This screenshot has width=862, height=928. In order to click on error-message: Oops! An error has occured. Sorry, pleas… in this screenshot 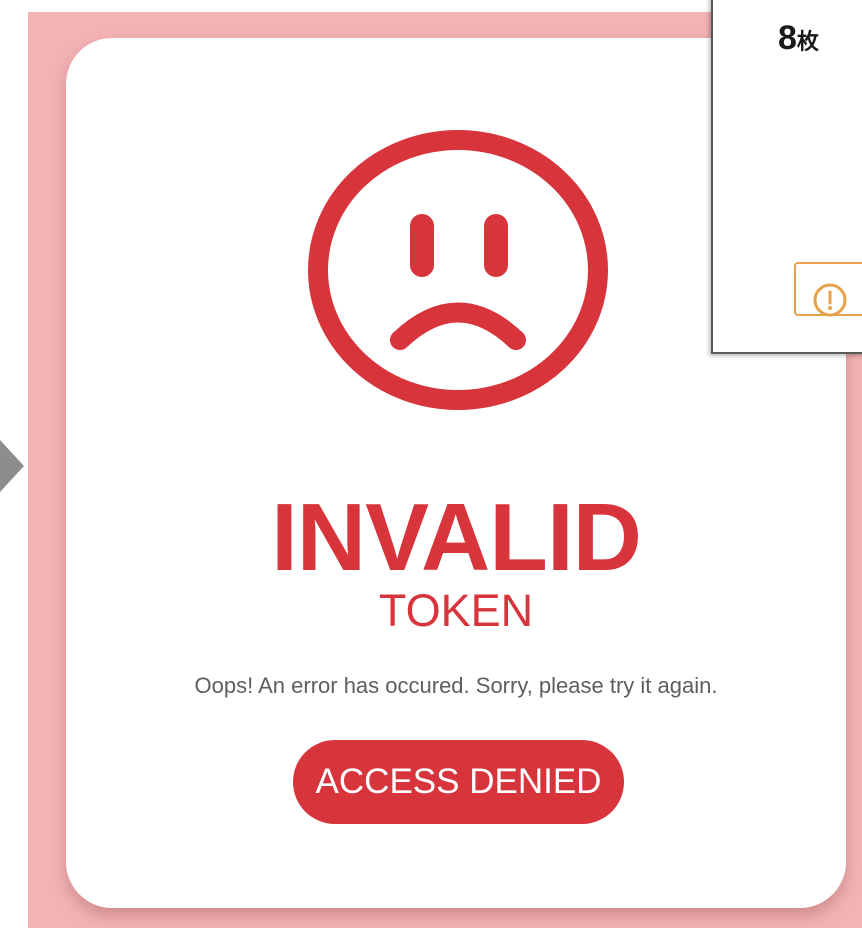, I will do `click(456, 685)`.